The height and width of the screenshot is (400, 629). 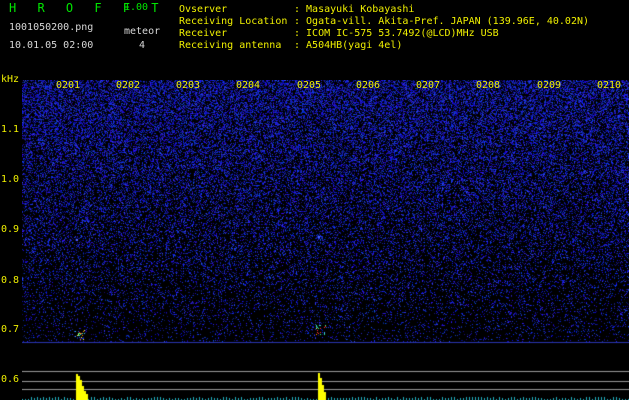 I want to click on time-tick: 0206, so click(x=368, y=85).